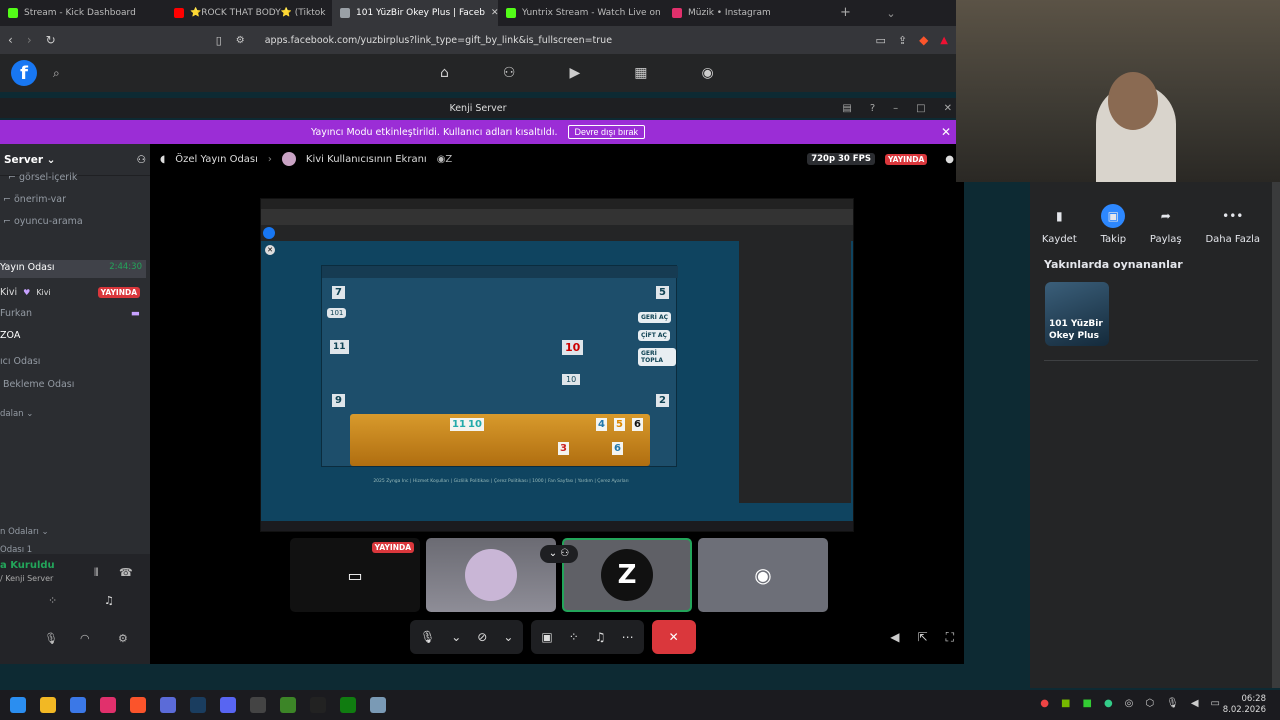 This screenshot has width=1280, height=720. What do you see at coordinates (1232, 224) in the screenshot?
I see `more-button: ••• Daha Fazla` at bounding box center [1232, 224].